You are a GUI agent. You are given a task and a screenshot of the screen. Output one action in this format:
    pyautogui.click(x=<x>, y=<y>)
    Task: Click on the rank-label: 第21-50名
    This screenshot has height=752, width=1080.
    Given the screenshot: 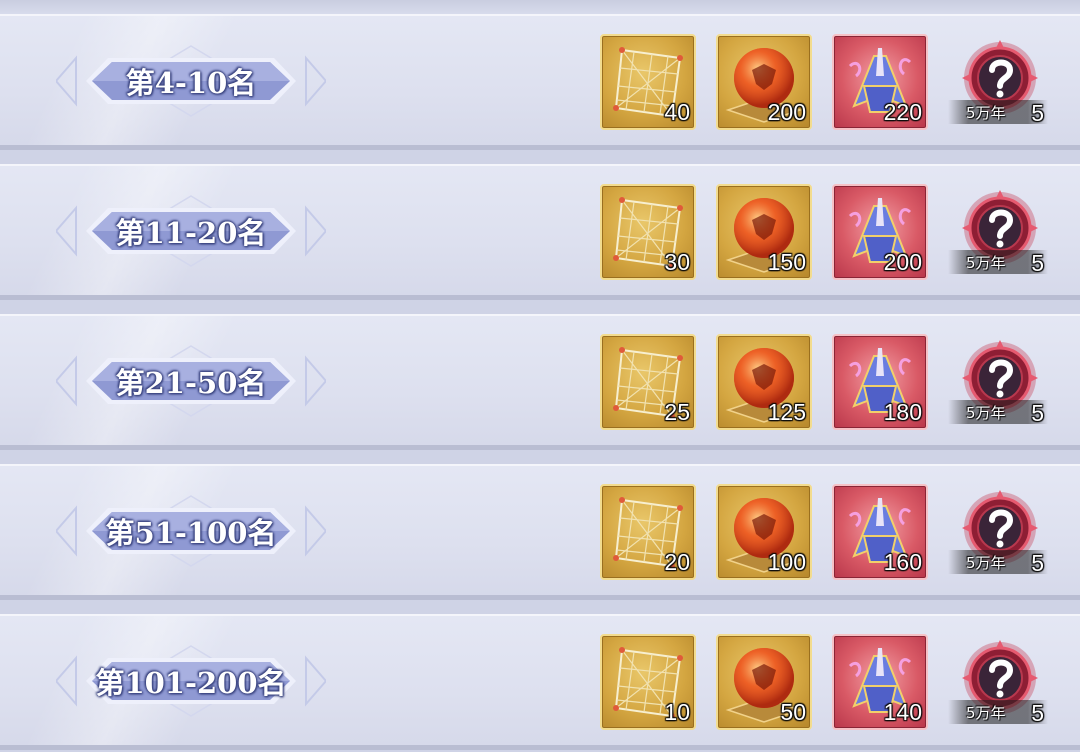 What is the action you would take?
    pyautogui.click(x=191, y=383)
    